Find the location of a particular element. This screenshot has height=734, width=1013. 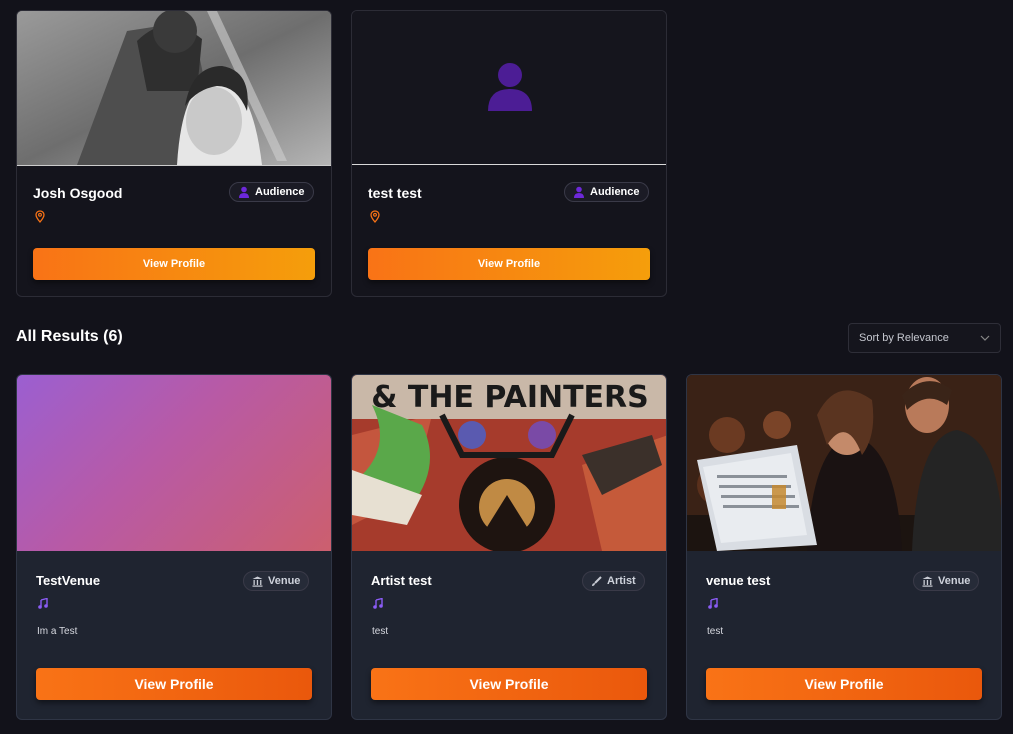

profile-placeholder is located at coordinates (509, 88).